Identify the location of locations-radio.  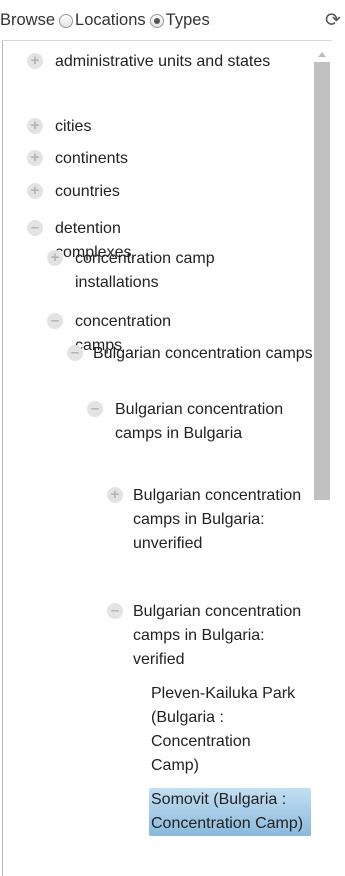
(66, 21).